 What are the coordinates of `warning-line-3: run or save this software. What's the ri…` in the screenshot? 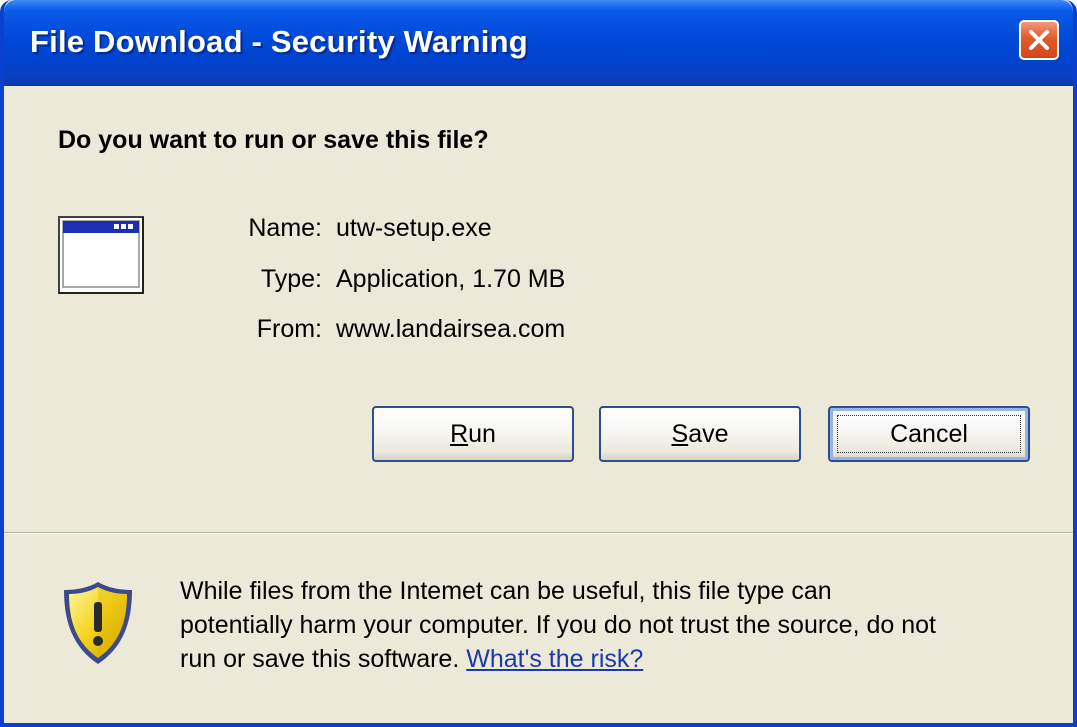 It's located at (412, 659).